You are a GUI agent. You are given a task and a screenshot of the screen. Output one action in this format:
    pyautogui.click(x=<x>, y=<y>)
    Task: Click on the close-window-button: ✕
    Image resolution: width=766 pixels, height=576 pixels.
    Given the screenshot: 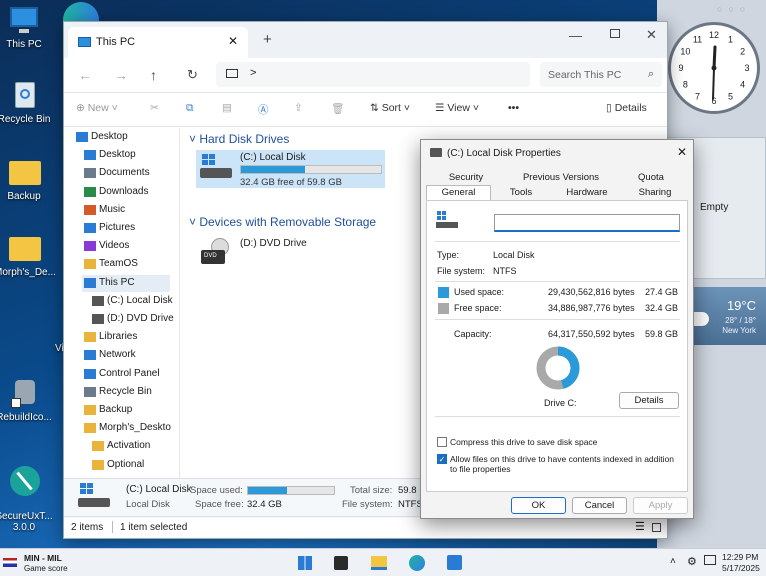 What is the action you would take?
    pyautogui.click(x=651, y=35)
    